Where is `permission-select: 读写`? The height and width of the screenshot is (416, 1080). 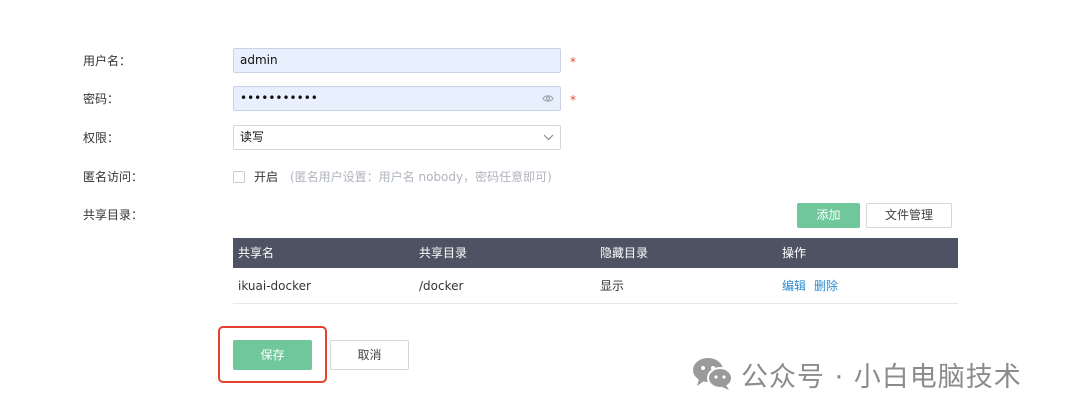 permission-select: 读写 is located at coordinates (397, 137).